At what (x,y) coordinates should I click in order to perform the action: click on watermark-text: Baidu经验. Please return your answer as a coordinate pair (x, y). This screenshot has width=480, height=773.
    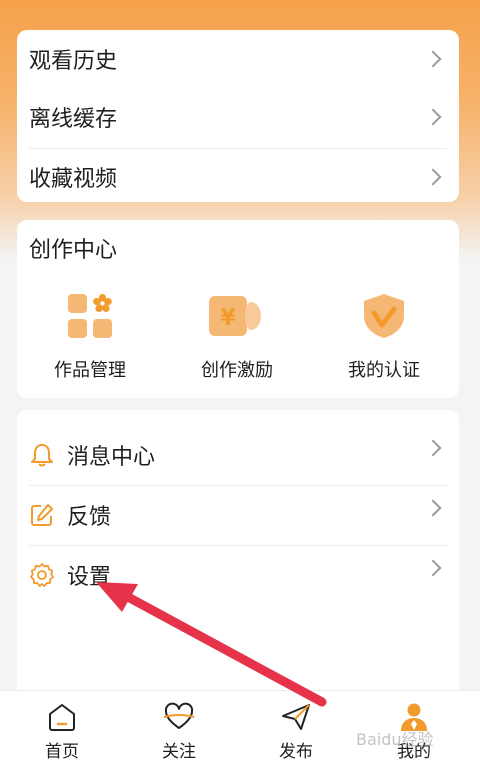
    Looking at the image, I should click on (395, 739).